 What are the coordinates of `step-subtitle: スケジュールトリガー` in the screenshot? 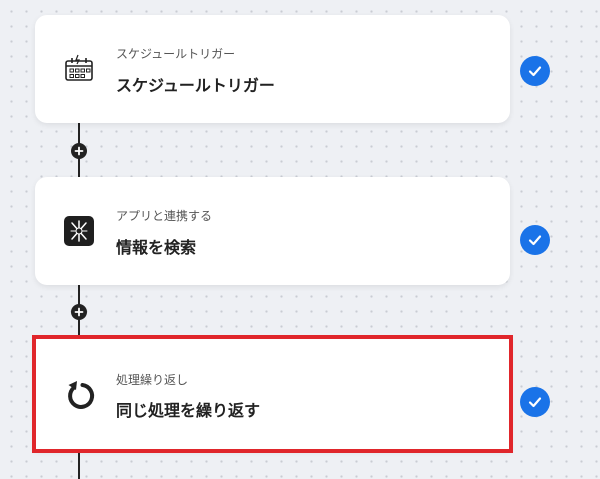 It's located at (176, 54).